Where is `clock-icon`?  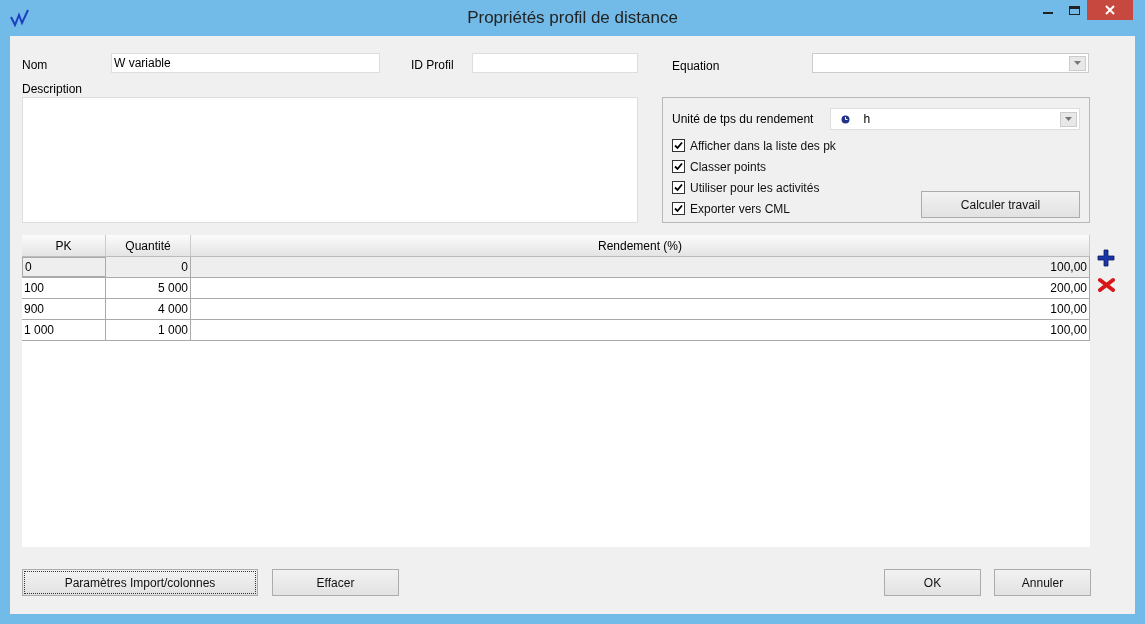
clock-icon is located at coordinates (845, 119).